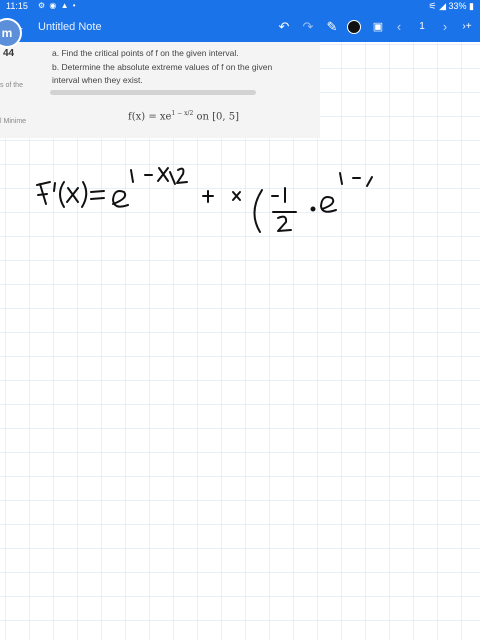  I want to click on problem-number: 44, so click(9, 53).